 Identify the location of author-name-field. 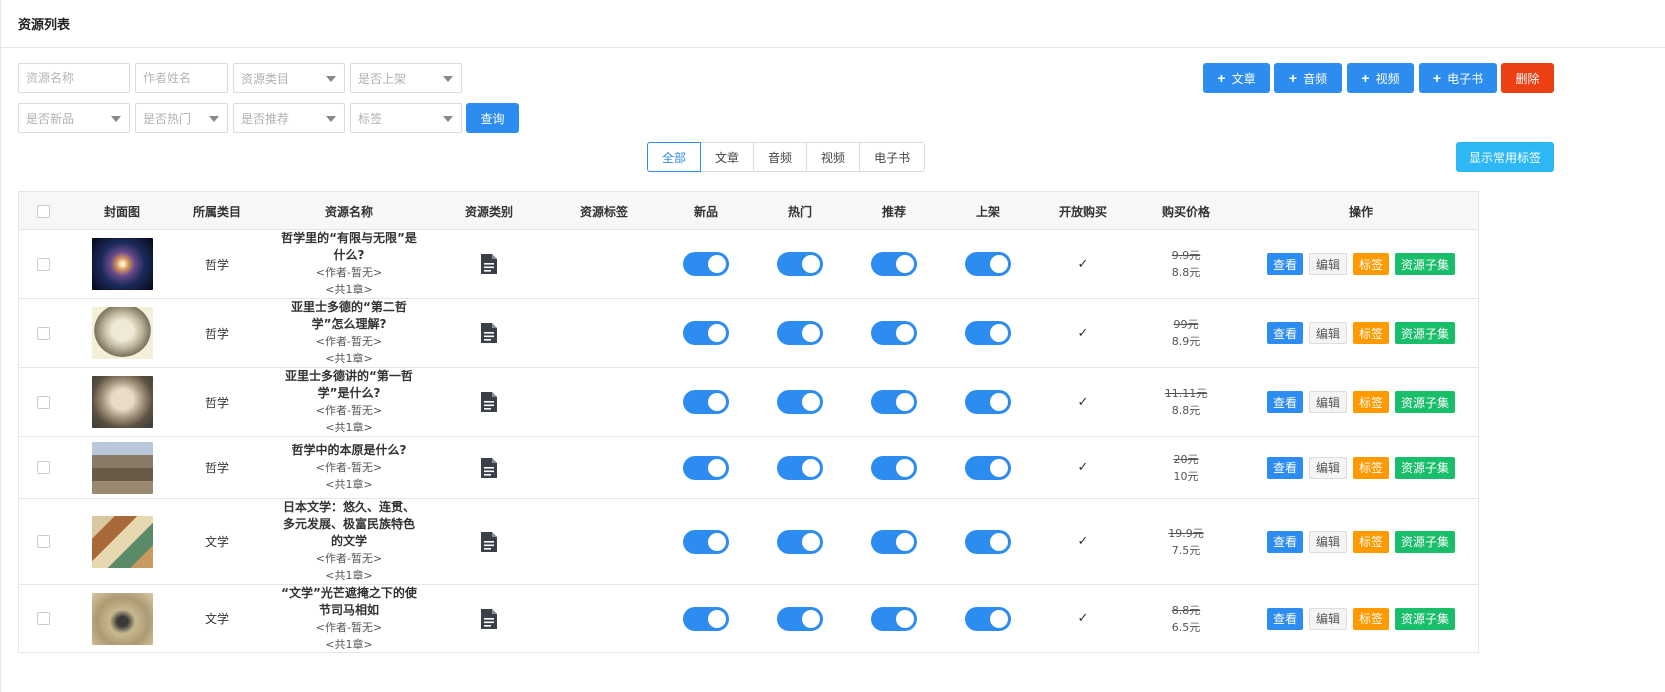
(181, 78).